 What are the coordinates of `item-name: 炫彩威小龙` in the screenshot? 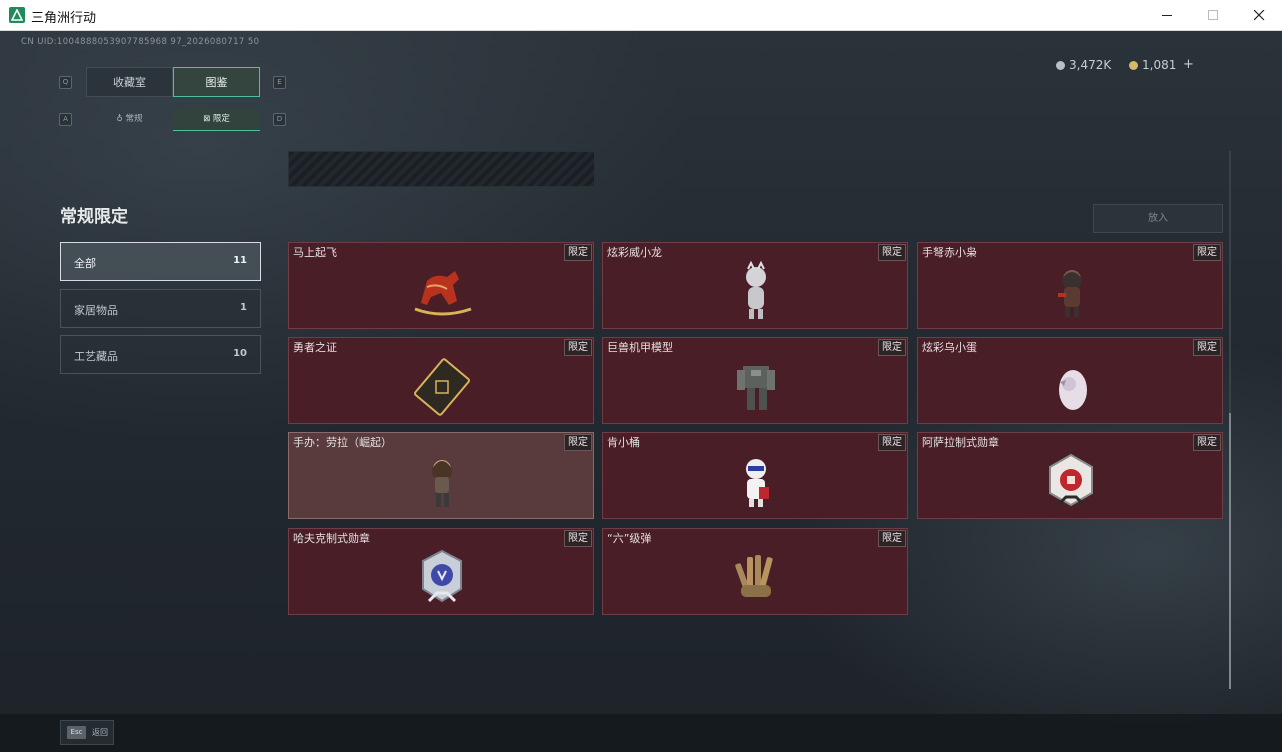 It's located at (634, 252).